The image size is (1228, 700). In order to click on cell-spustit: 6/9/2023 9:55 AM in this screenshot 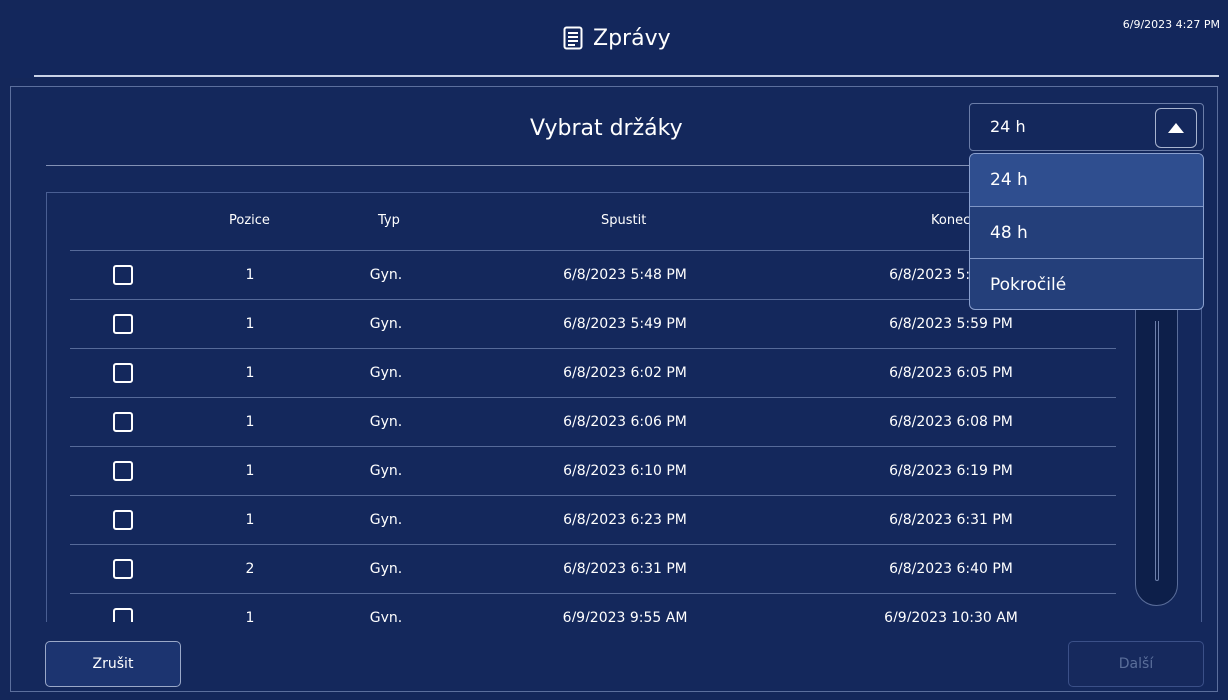, I will do `click(625, 616)`.